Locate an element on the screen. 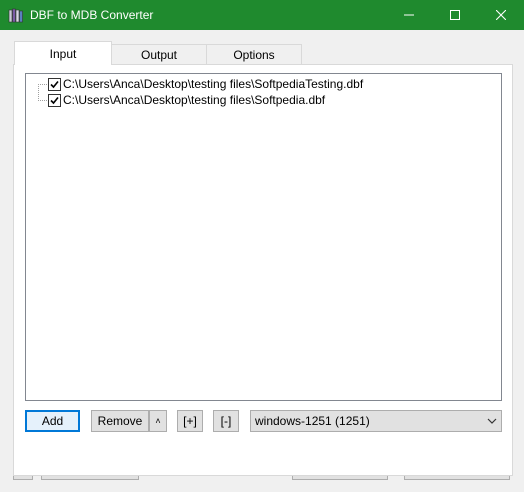 This screenshot has width=524, height=492. remove-dropdown-button: ˄ is located at coordinates (158, 421).